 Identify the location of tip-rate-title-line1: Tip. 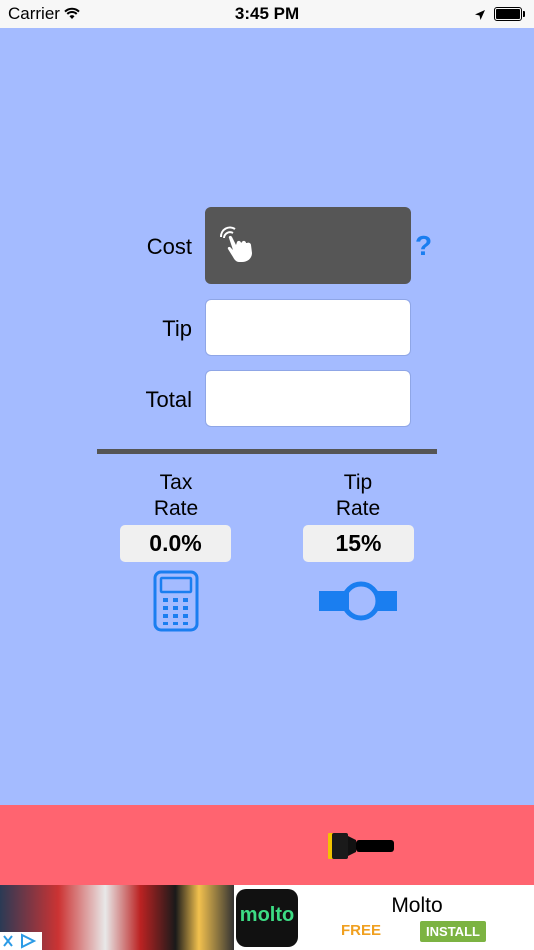
(358, 482).